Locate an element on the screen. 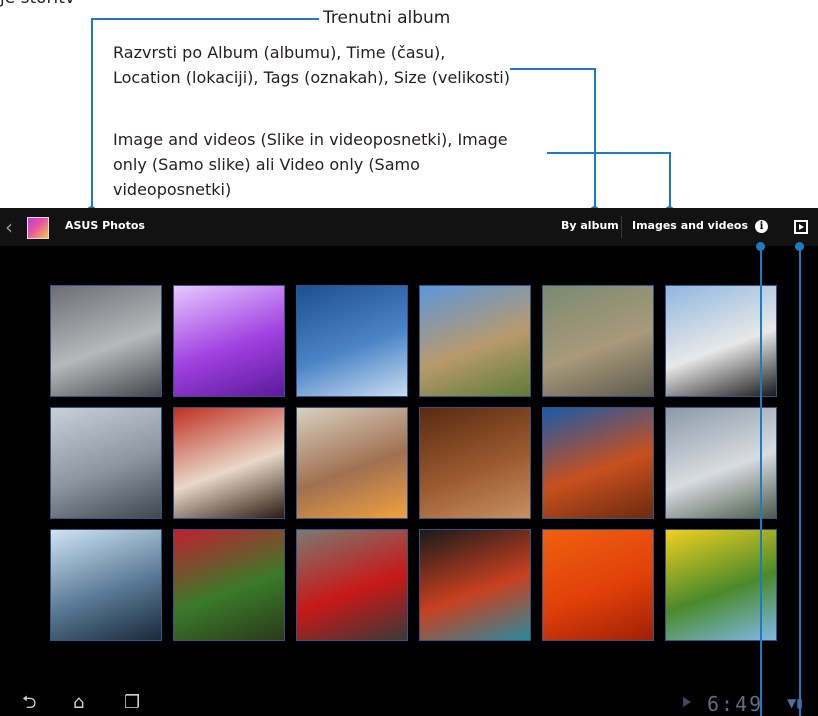  back-icon: ⮌ is located at coordinates (29, 703).